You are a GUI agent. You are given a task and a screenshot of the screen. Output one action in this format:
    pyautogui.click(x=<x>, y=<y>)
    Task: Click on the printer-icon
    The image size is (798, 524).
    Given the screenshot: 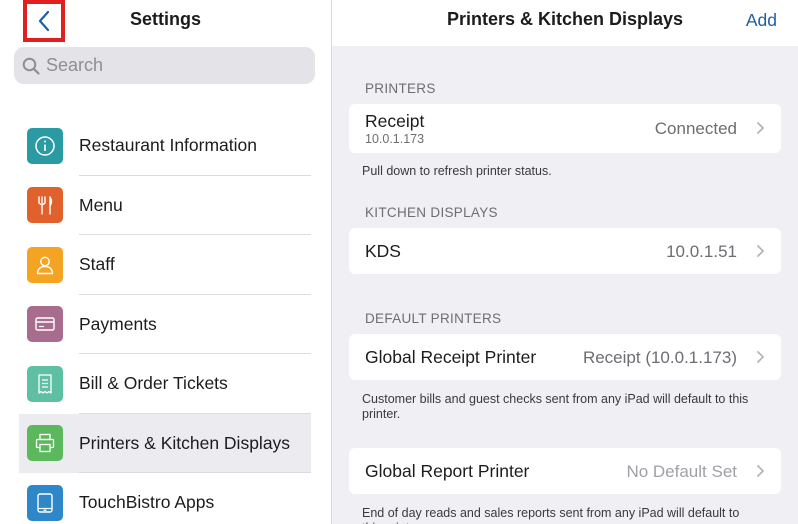 What is the action you would take?
    pyautogui.click(x=45, y=443)
    